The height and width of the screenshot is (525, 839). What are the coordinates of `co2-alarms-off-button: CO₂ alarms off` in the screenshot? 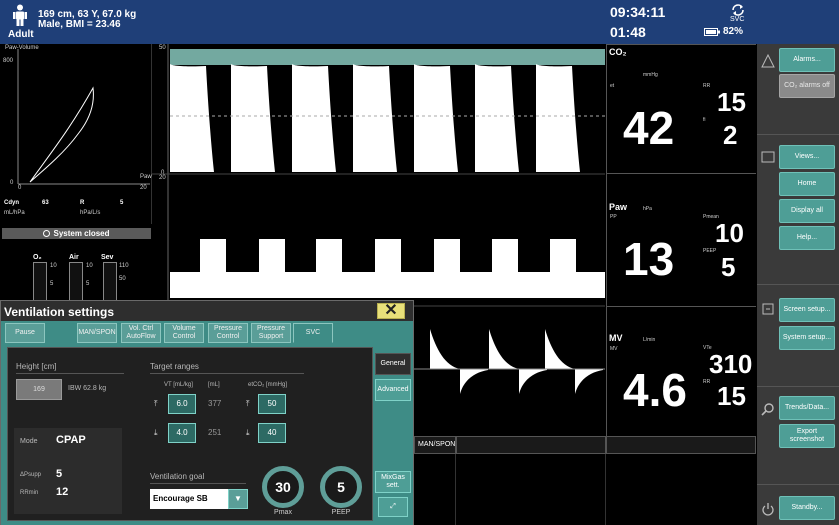 It's located at (807, 86).